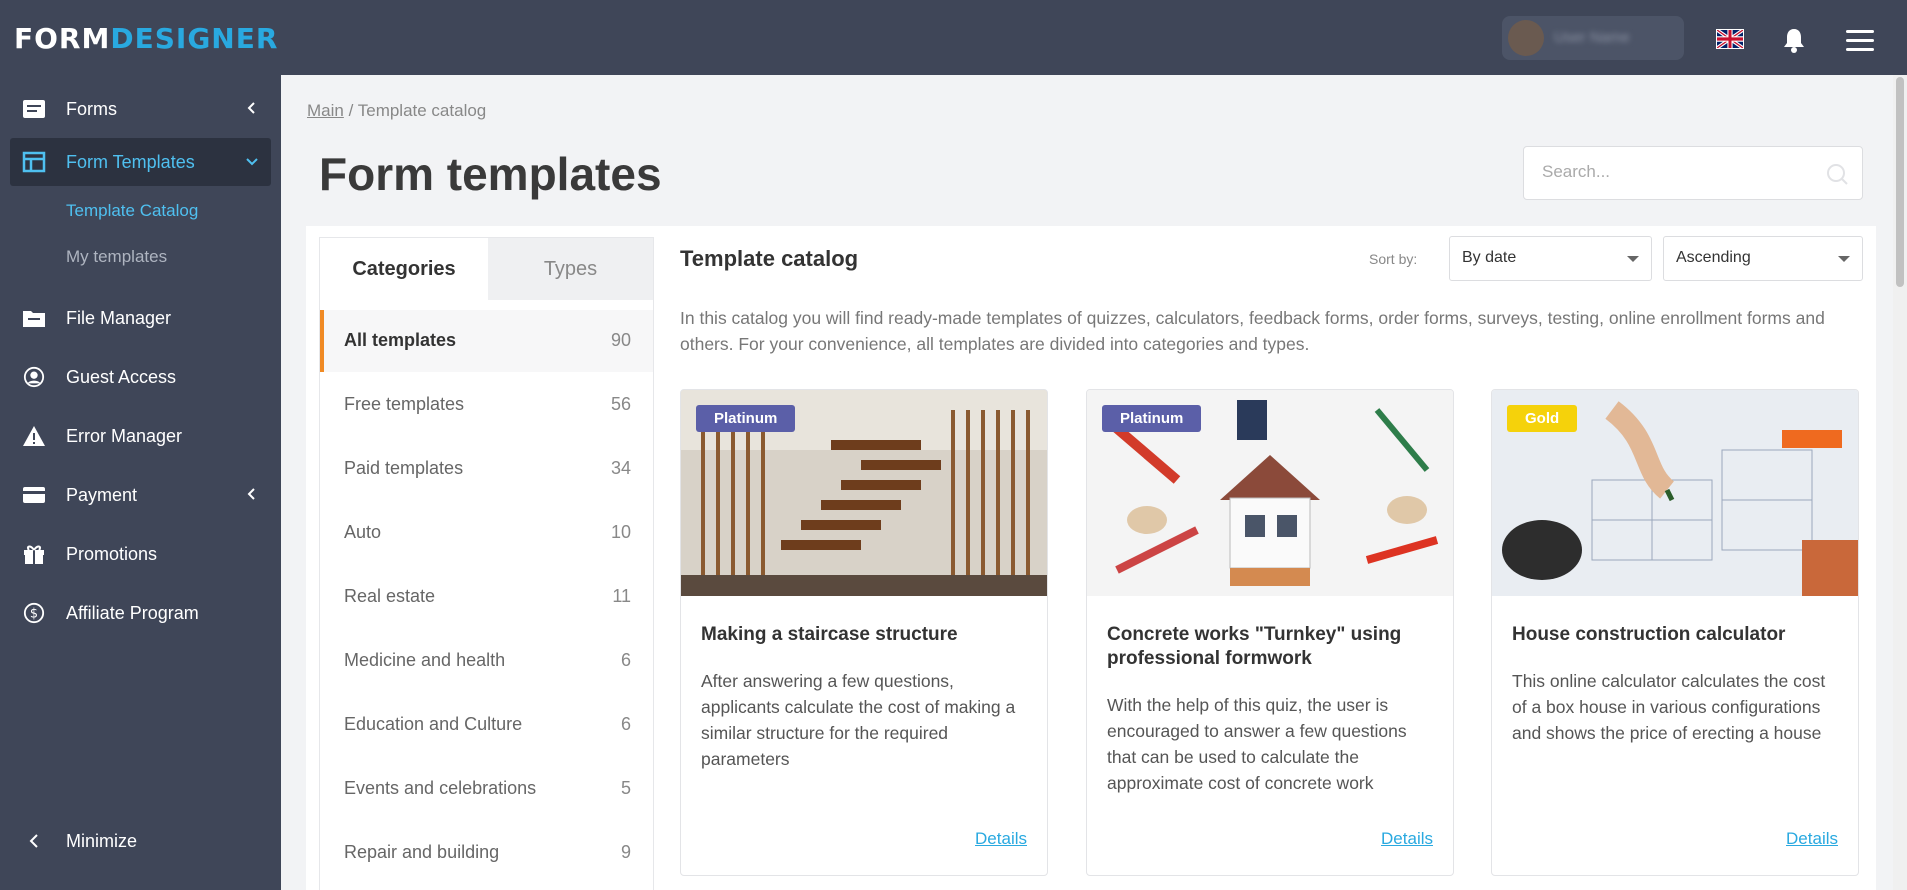 This screenshot has height=890, width=1907. I want to click on card-title: Making a staircase structure, so click(829, 634).